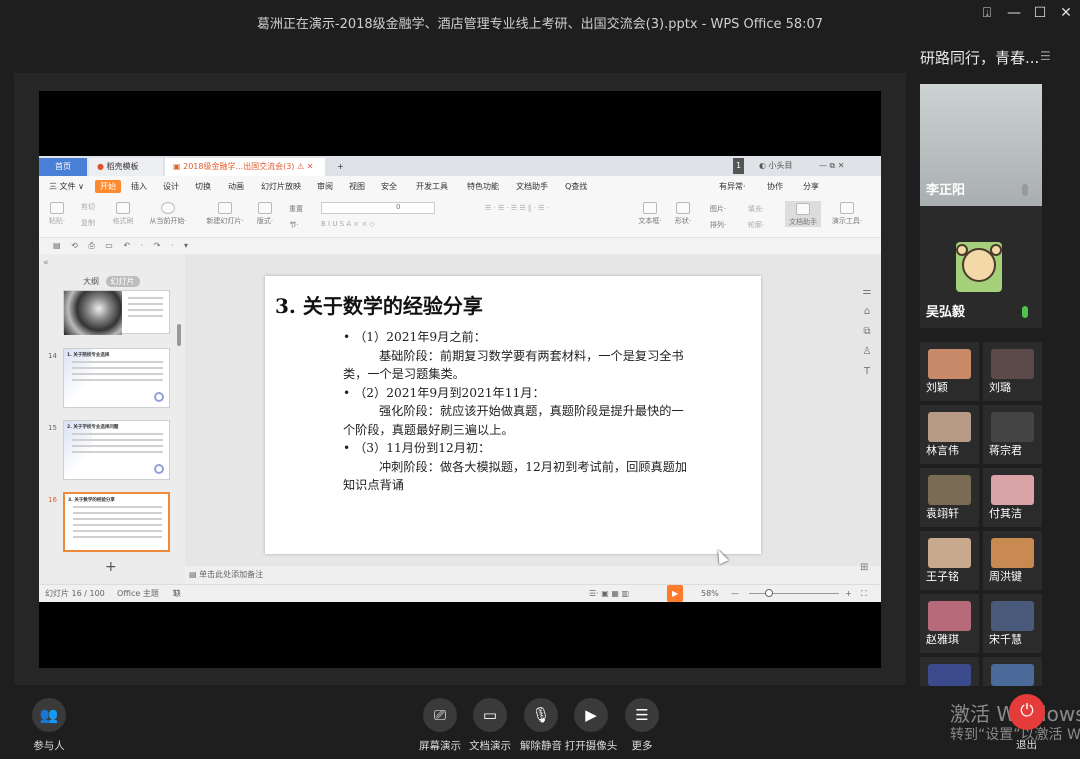 Image resolution: width=1080 pixels, height=759 pixels. I want to click on zoom-out-button: —, so click(735, 593).